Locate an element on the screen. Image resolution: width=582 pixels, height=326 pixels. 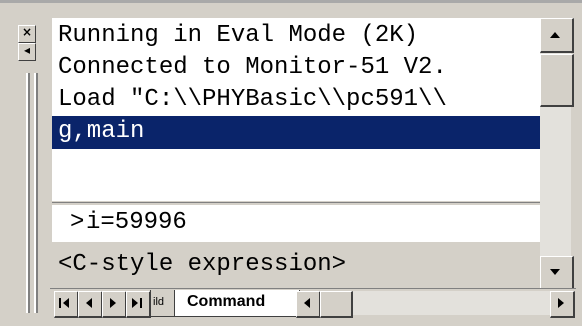
tab-build-partial: ild is located at coordinates (163, 303).